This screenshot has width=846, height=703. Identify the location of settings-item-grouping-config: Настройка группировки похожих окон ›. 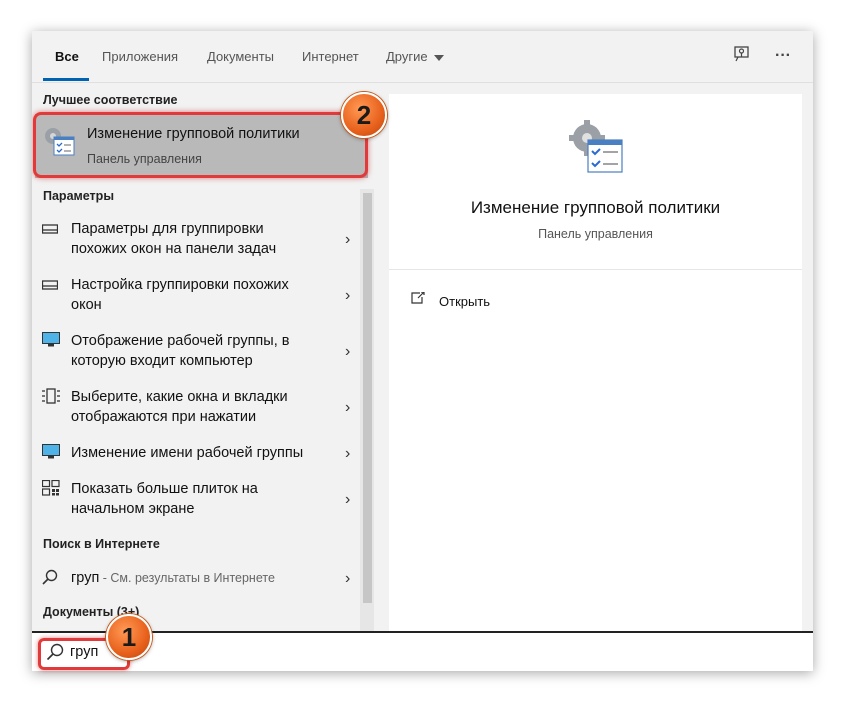
(200, 297).